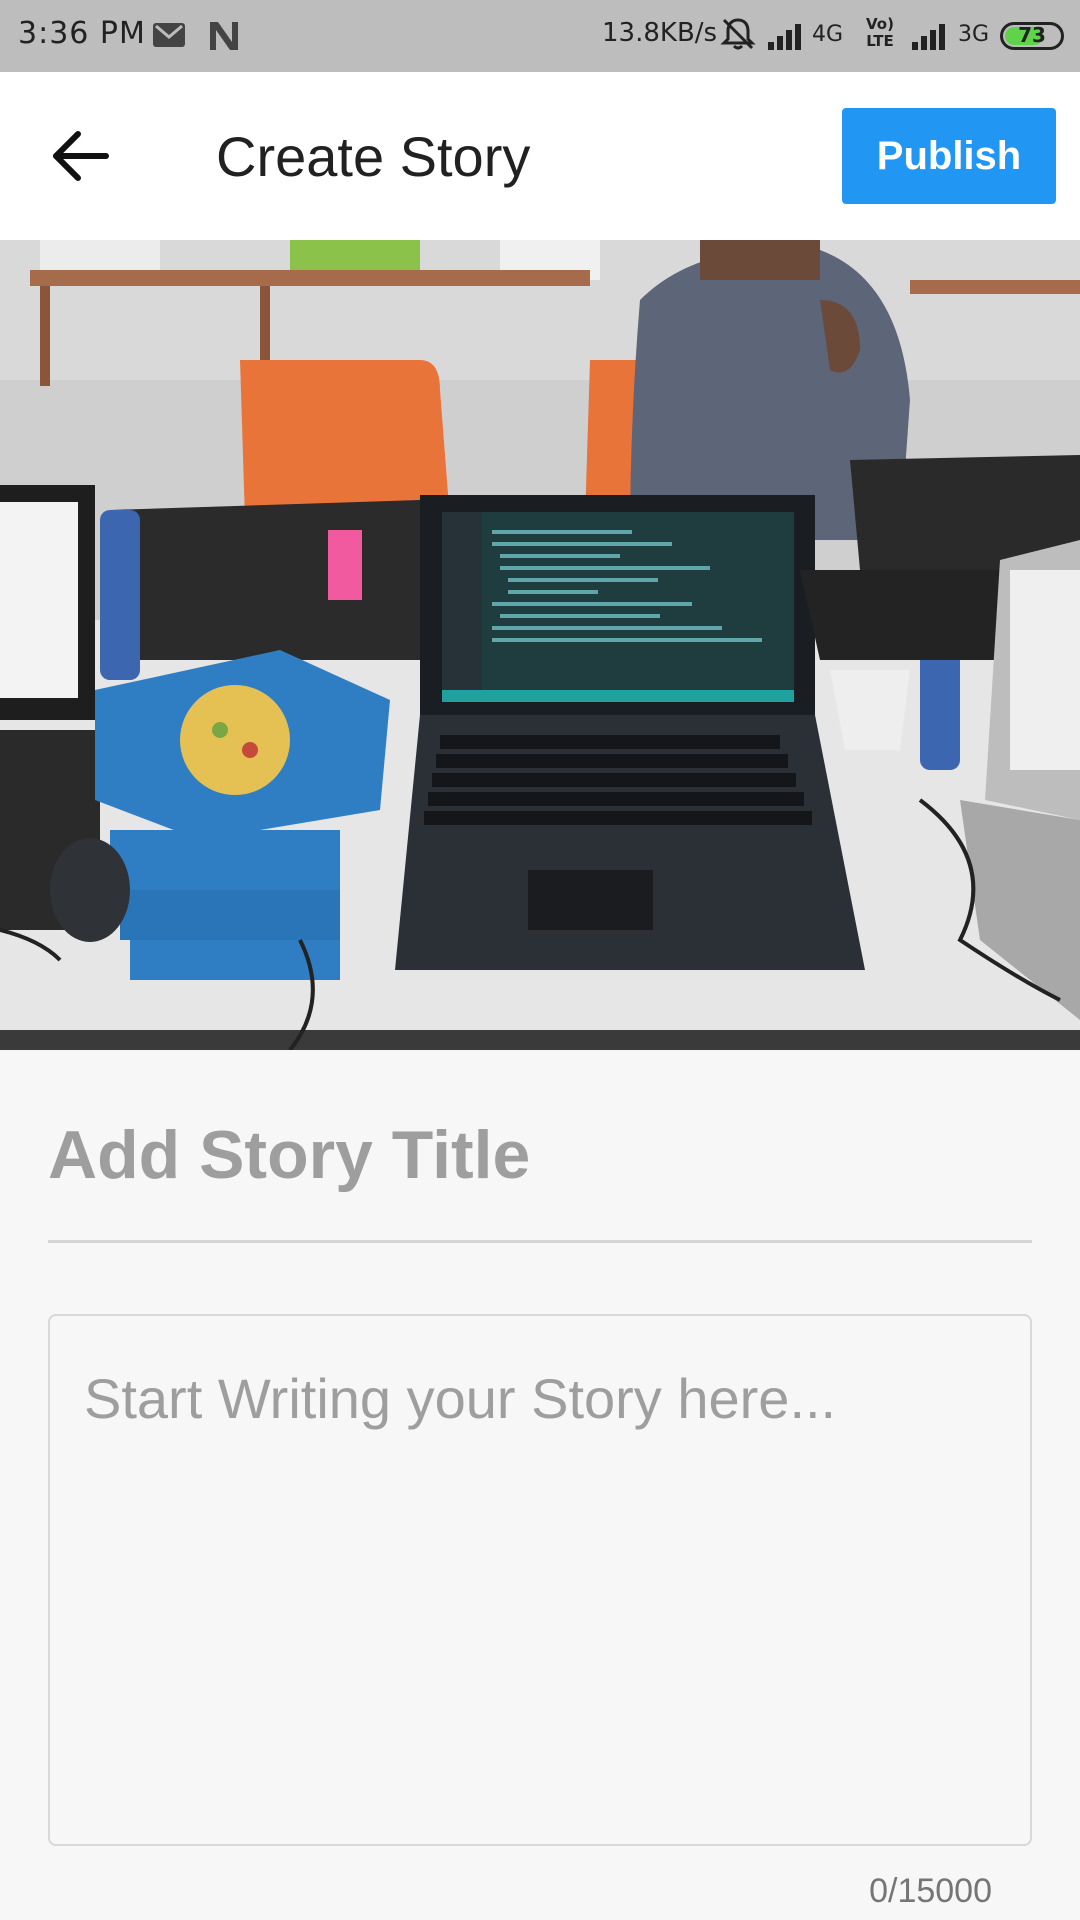 The height and width of the screenshot is (1920, 1080). What do you see at coordinates (80, 156) in the screenshot?
I see `arrow-back-icon` at bounding box center [80, 156].